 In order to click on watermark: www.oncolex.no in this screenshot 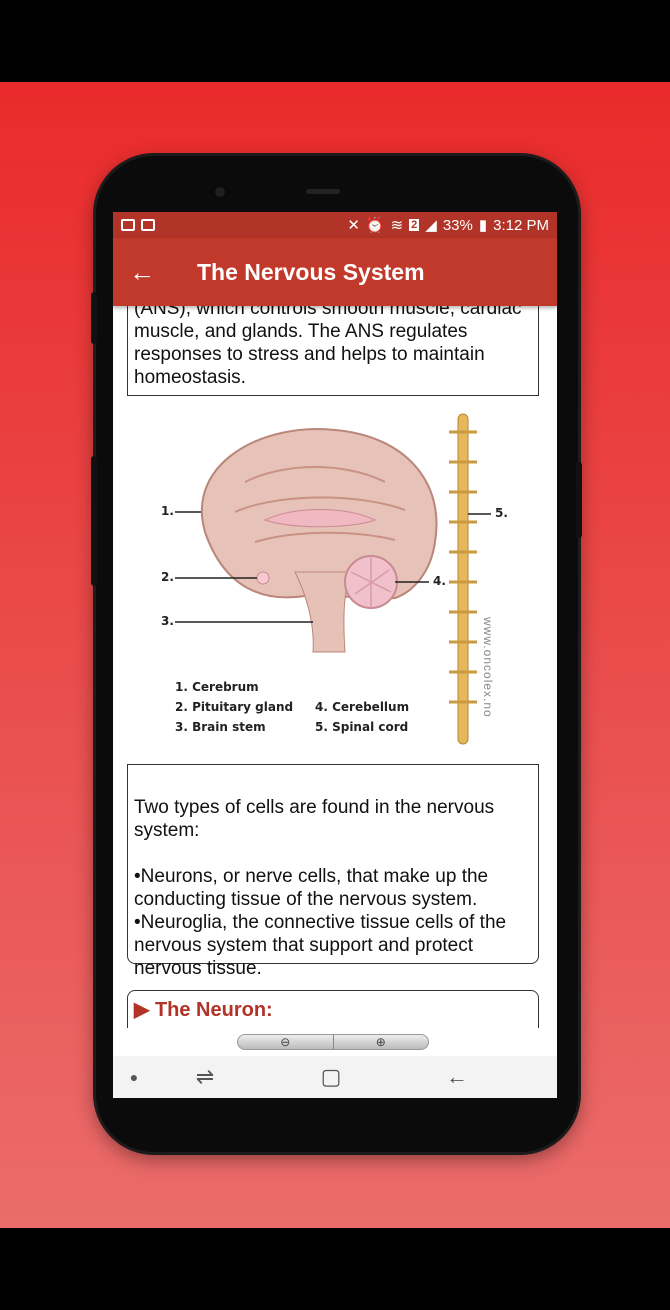, I will do `click(488, 667)`.